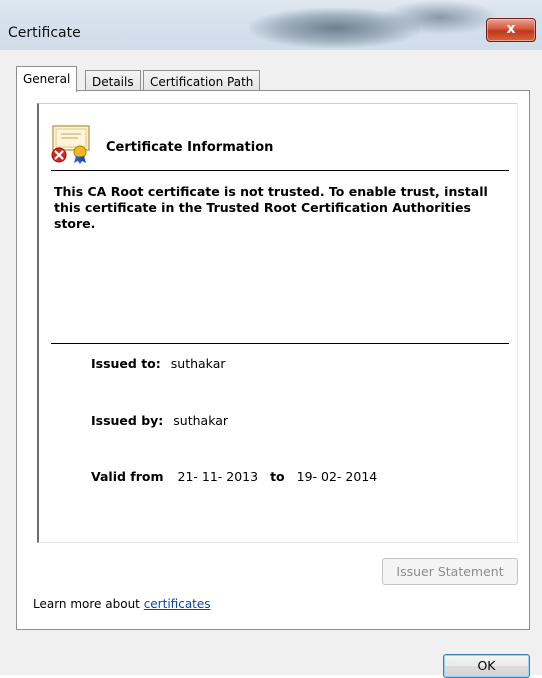 This screenshot has width=542, height=678. I want to click on close-button: x, so click(511, 30).